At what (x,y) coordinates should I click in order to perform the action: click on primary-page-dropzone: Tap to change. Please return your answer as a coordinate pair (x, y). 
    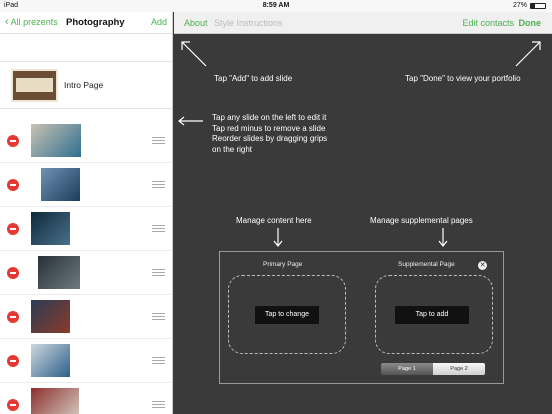
    Looking at the image, I should click on (287, 314).